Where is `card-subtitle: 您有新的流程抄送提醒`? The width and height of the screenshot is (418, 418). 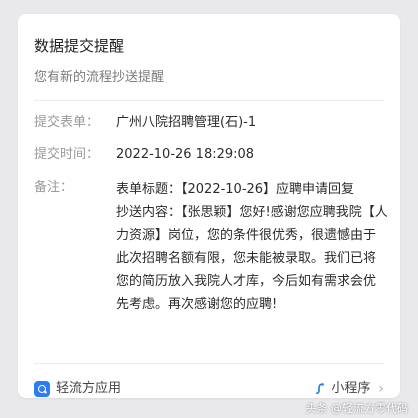
card-subtitle: 您有新的流程抄送提醒 is located at coordinates (99, 77).